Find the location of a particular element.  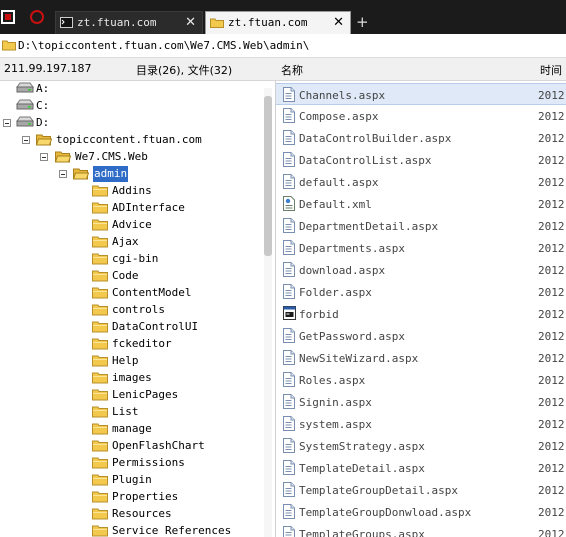

tree-folder-item: ContentModel is located at coordinates (132, 293).